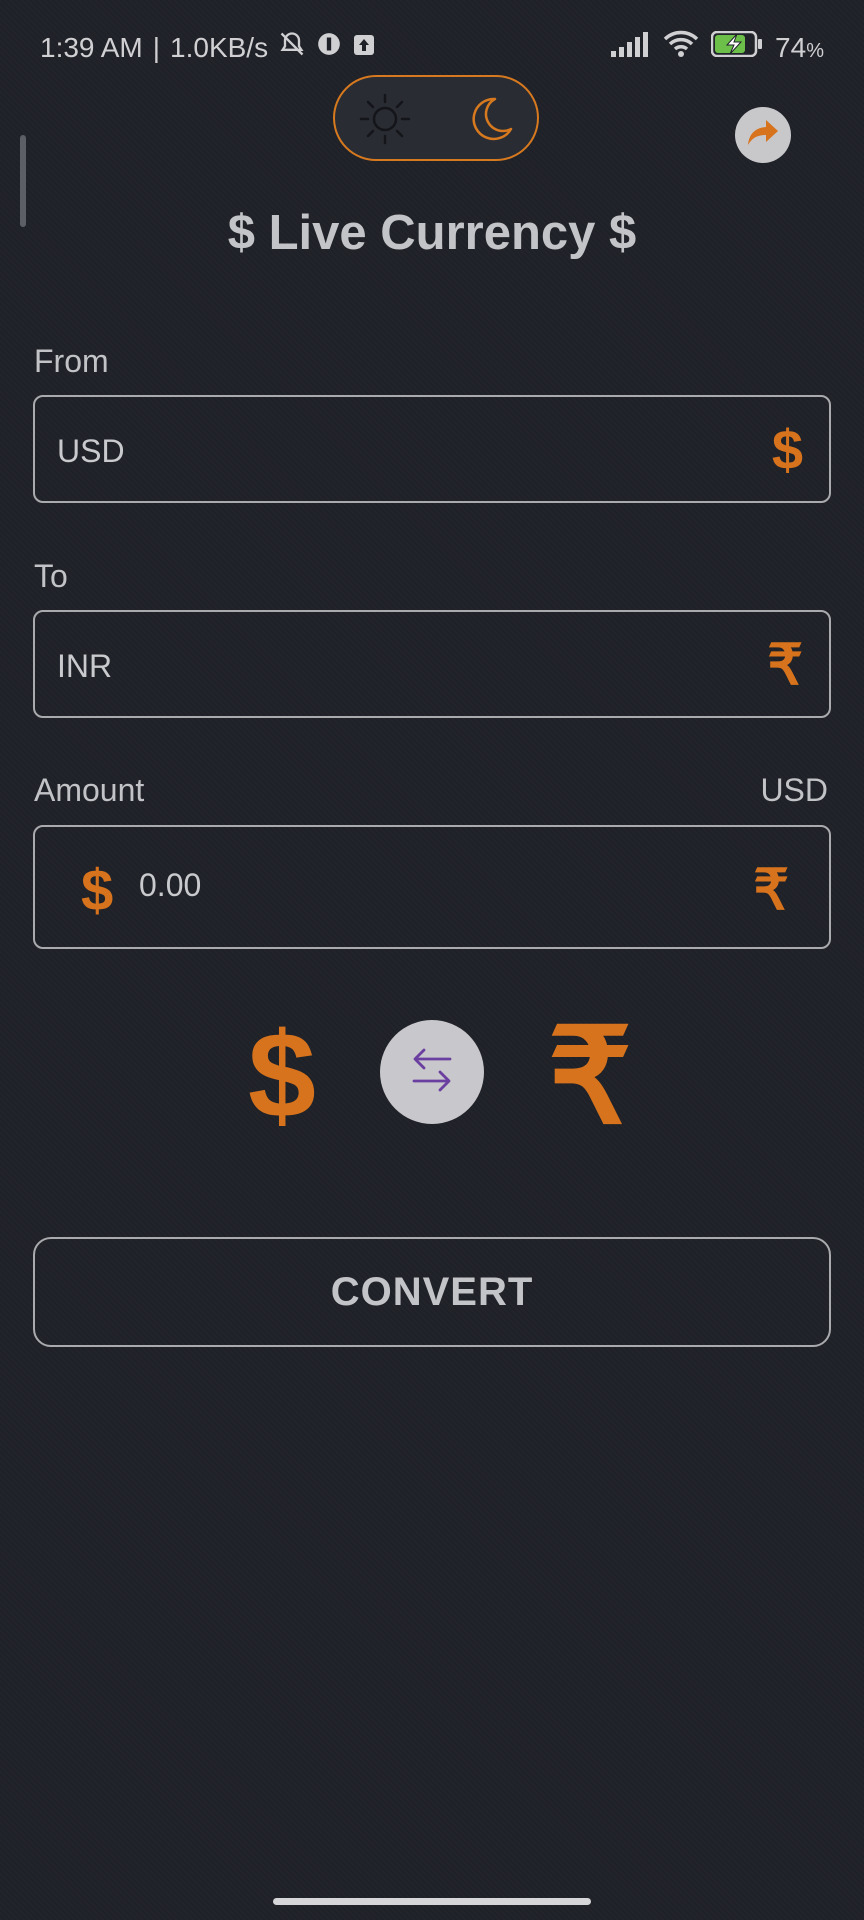  What do you see at coordinates (681, 47) in the screenshot?
I see `wifi-icon` at bounding box center [681, 47].